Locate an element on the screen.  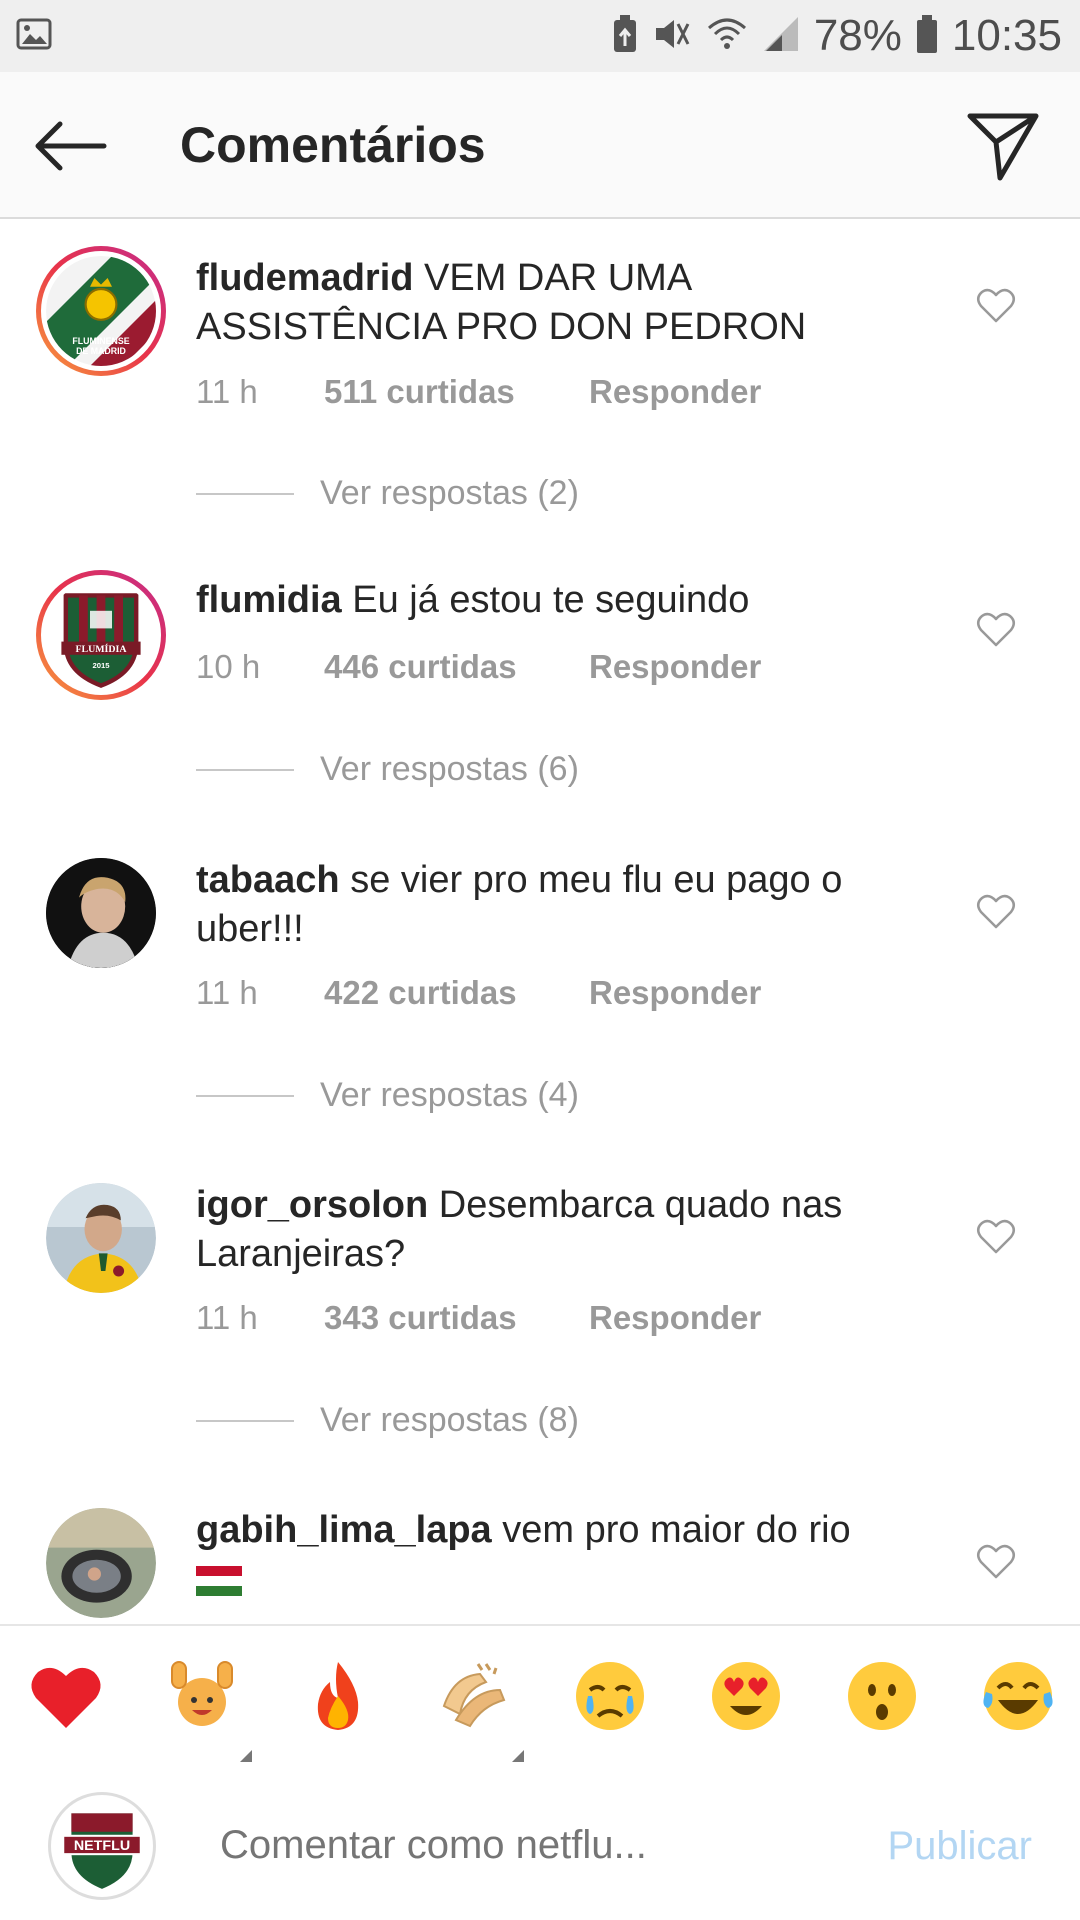
red-heart-emoji-button is located at coordinates (66, 1696).